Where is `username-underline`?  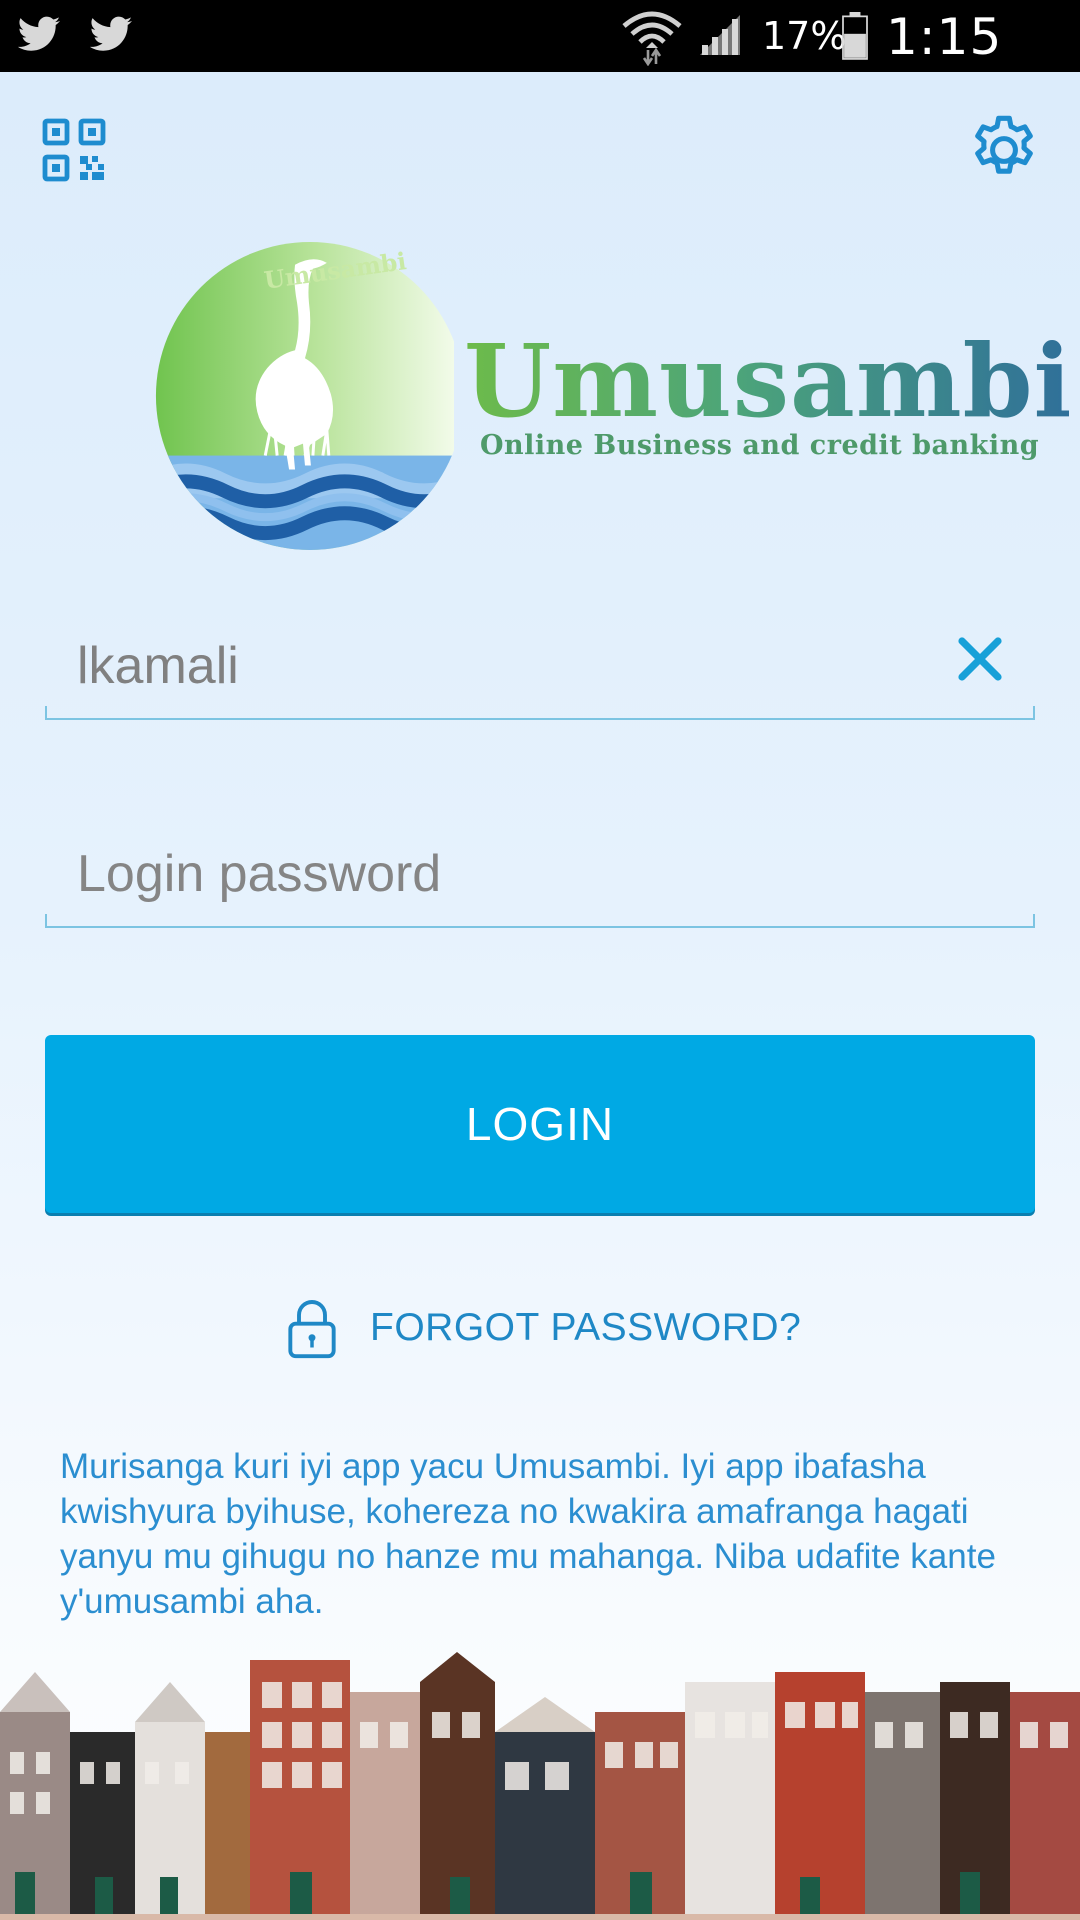
username-underline is located at coordinates (540, 713).